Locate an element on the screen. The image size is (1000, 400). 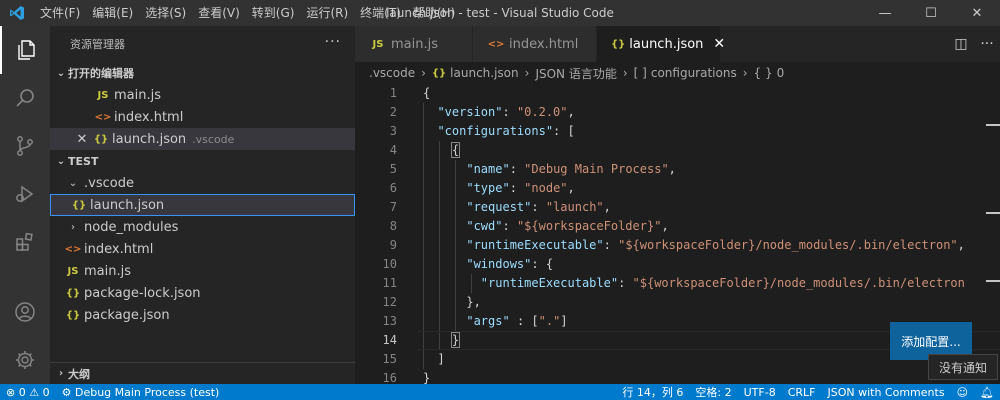
token: "type" is located at coordinates (488, 188).